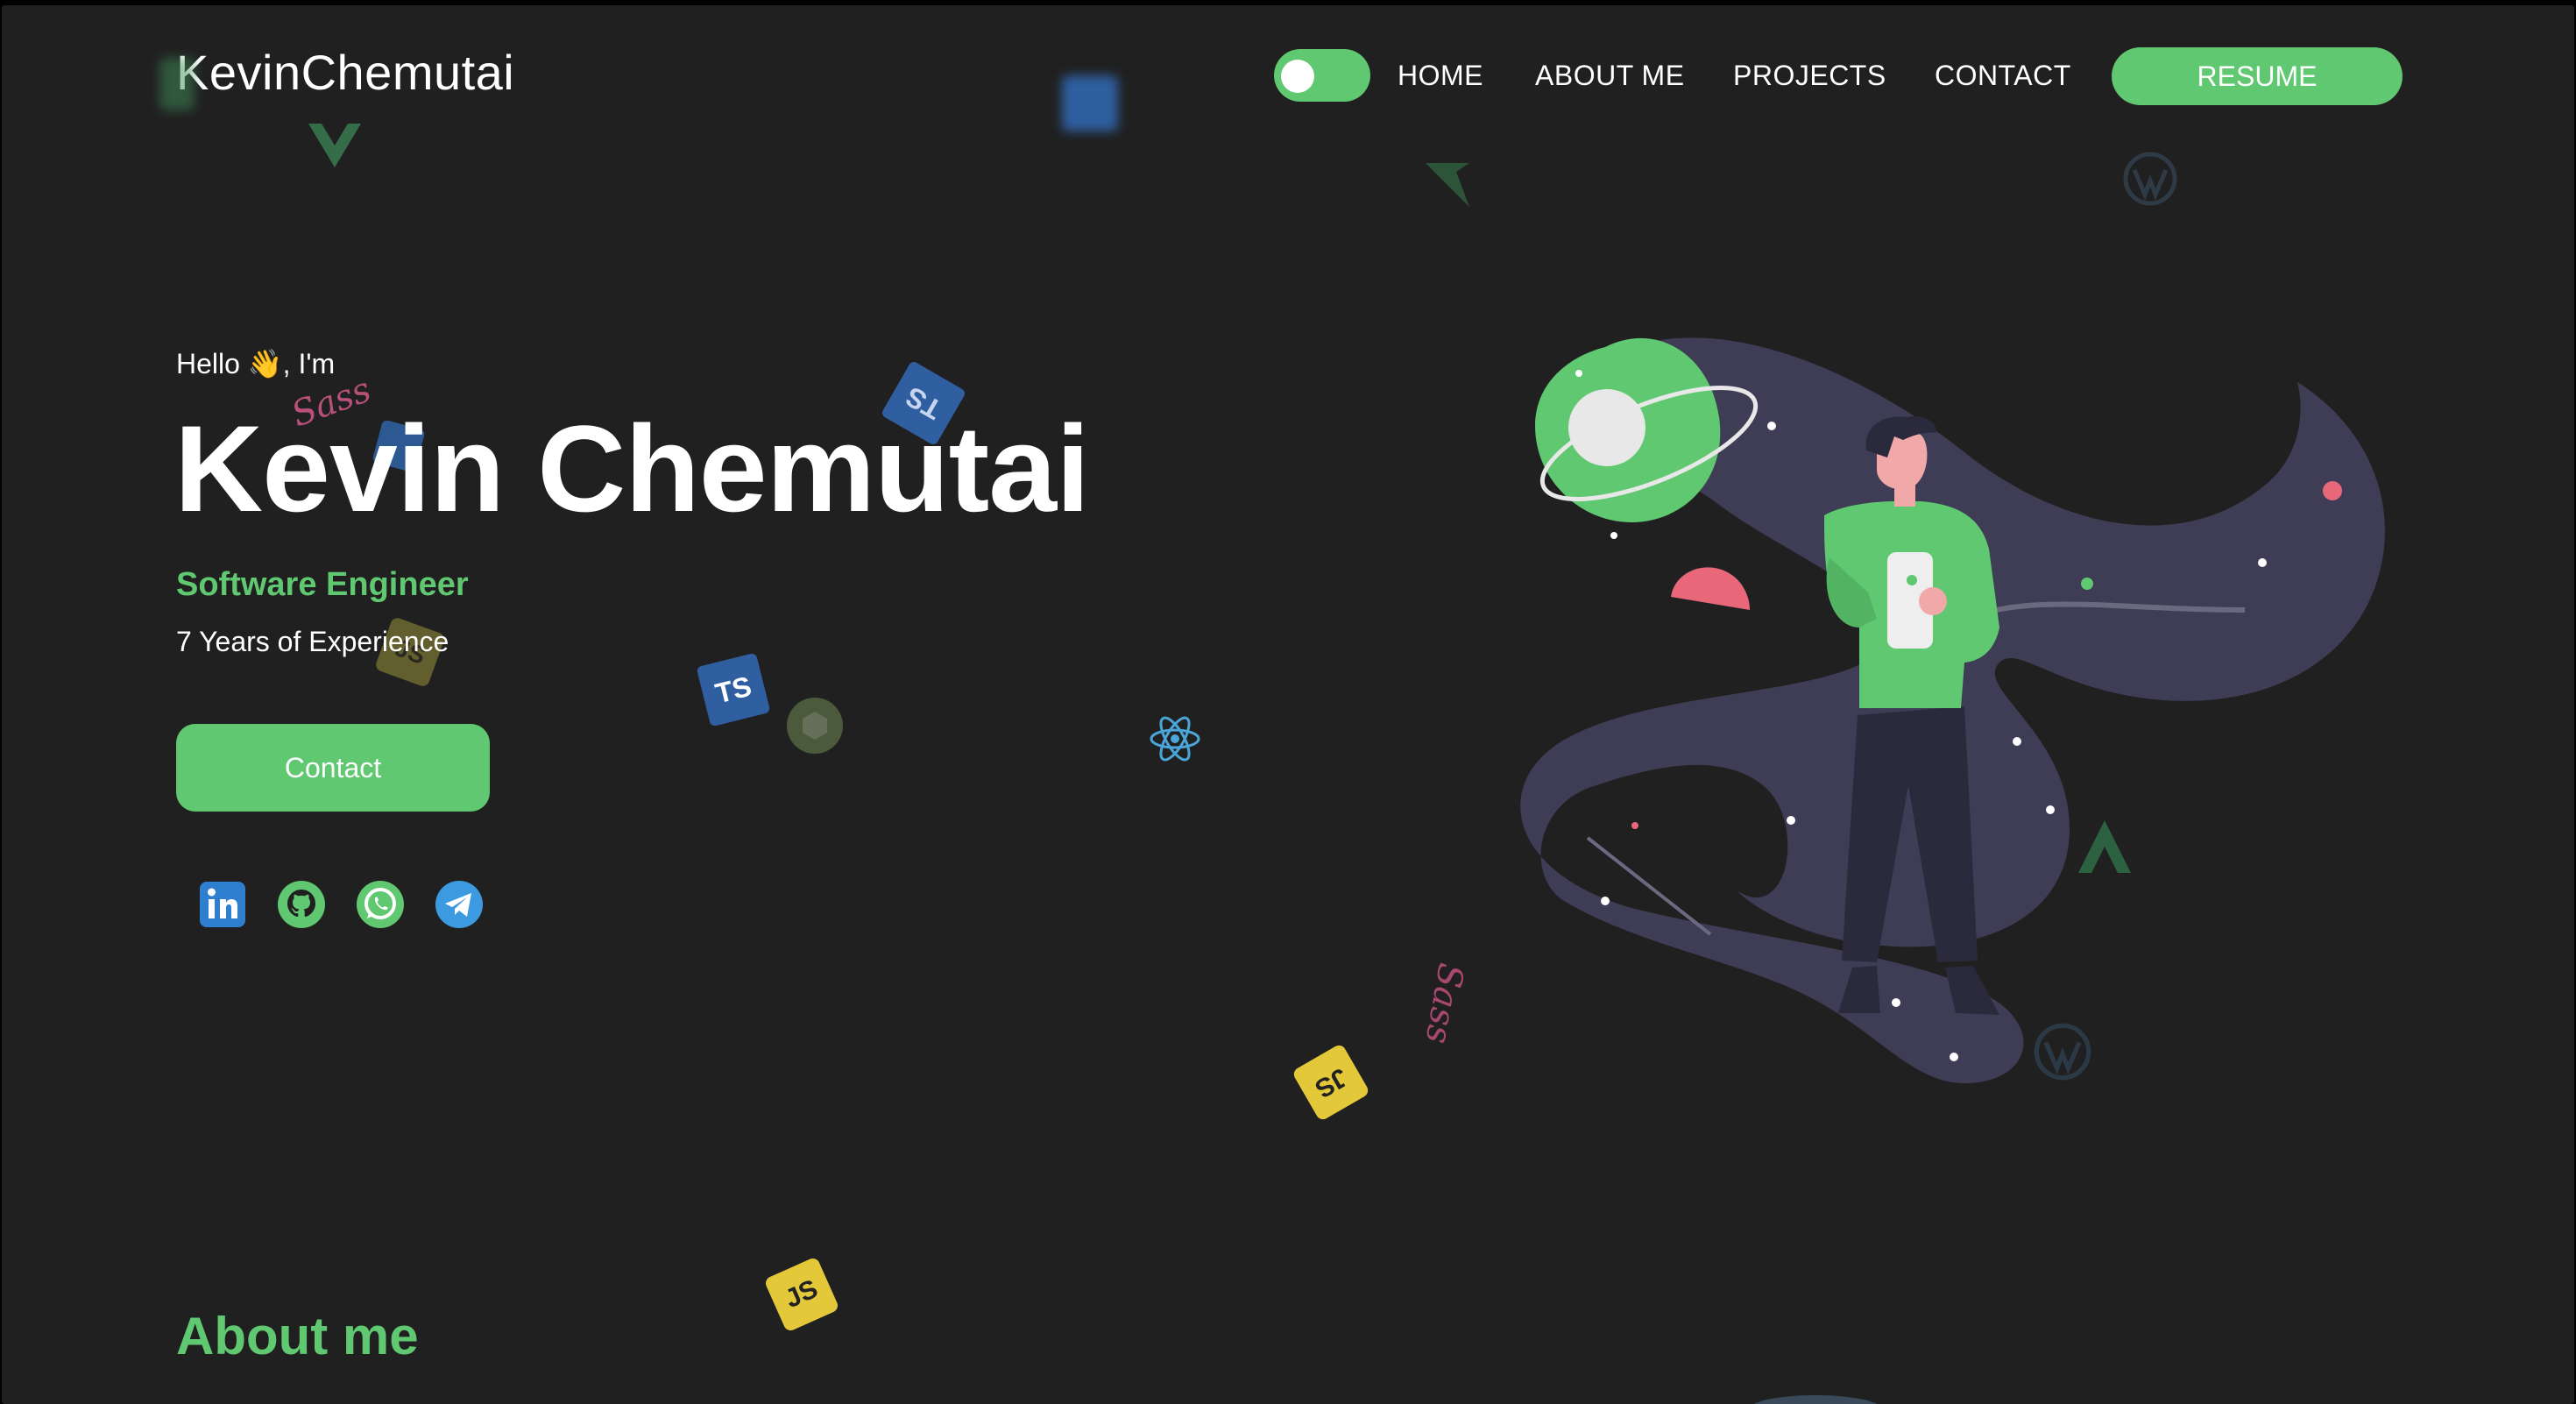 The image size is (2576, 1404). I want to click on top-nav: HOME ABOUT ME PROJECTS CONTACT RESUME, so click(1288, 75).